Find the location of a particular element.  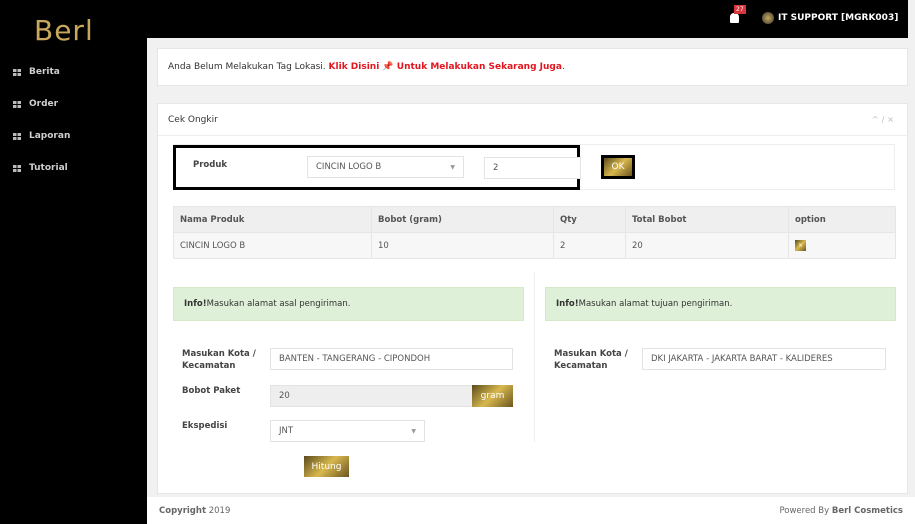

destination-info: Info! Masukan alamat tujuan pengiriman. is located at coordinates (720, 304).